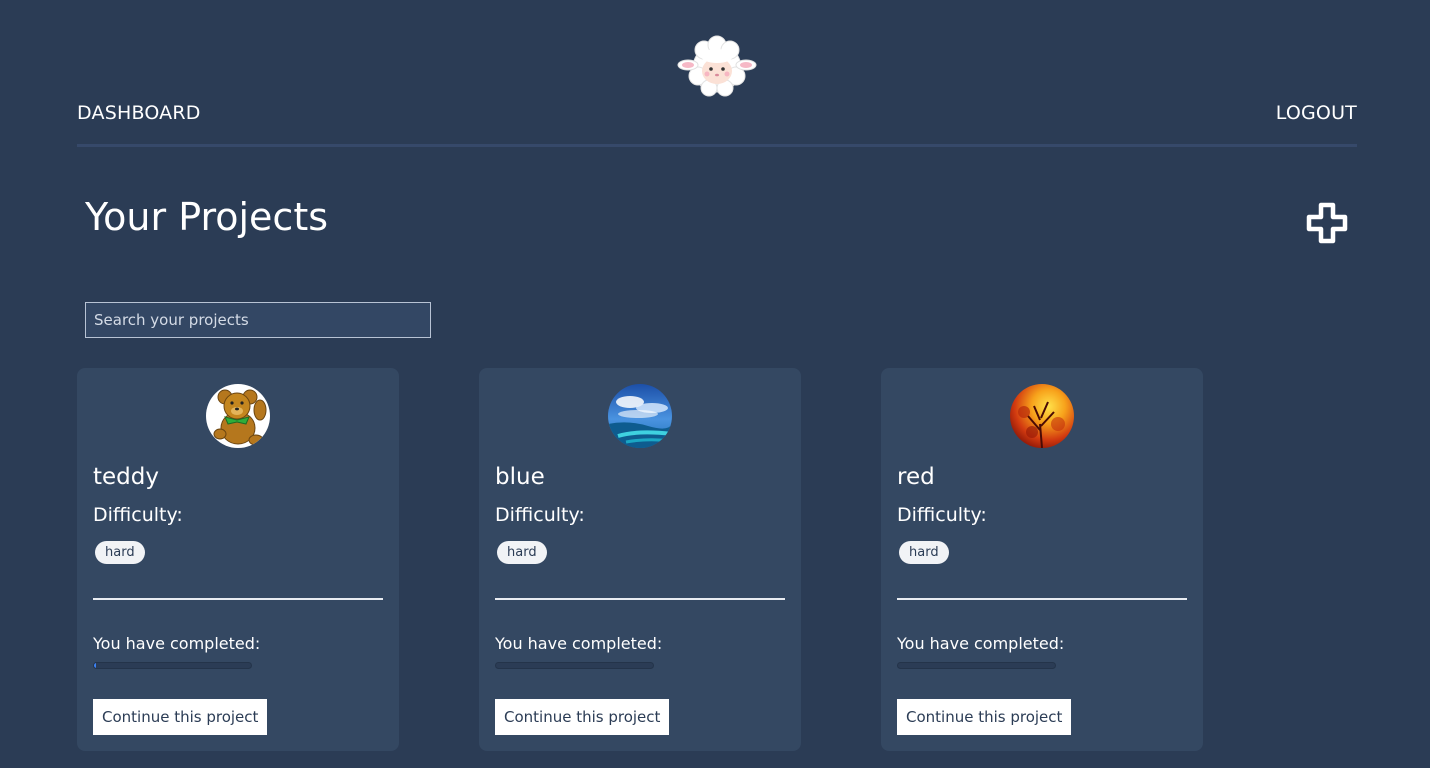 This screenshot has width=1430, height=768. What do you see at coordinates (207, 217) in the screenshot?
I see `page-title: Your Projects` at bounding box center [207, 217].